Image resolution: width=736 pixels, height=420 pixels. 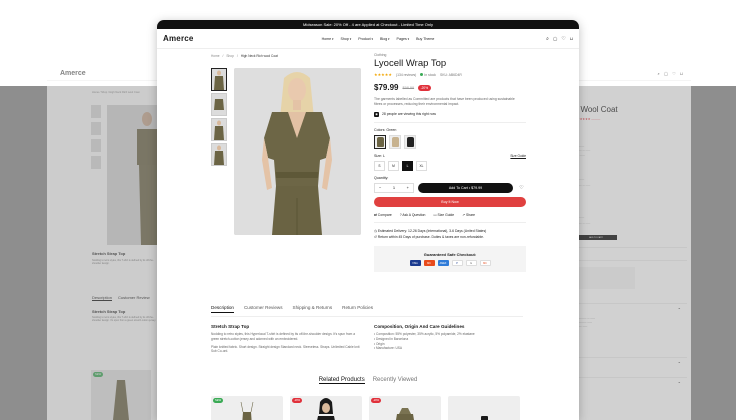 What do you see at coordinates (109, 253) in the screenshot?
I see `left-product-title: Stretch Strap Top` at bounding box center [109, 253].